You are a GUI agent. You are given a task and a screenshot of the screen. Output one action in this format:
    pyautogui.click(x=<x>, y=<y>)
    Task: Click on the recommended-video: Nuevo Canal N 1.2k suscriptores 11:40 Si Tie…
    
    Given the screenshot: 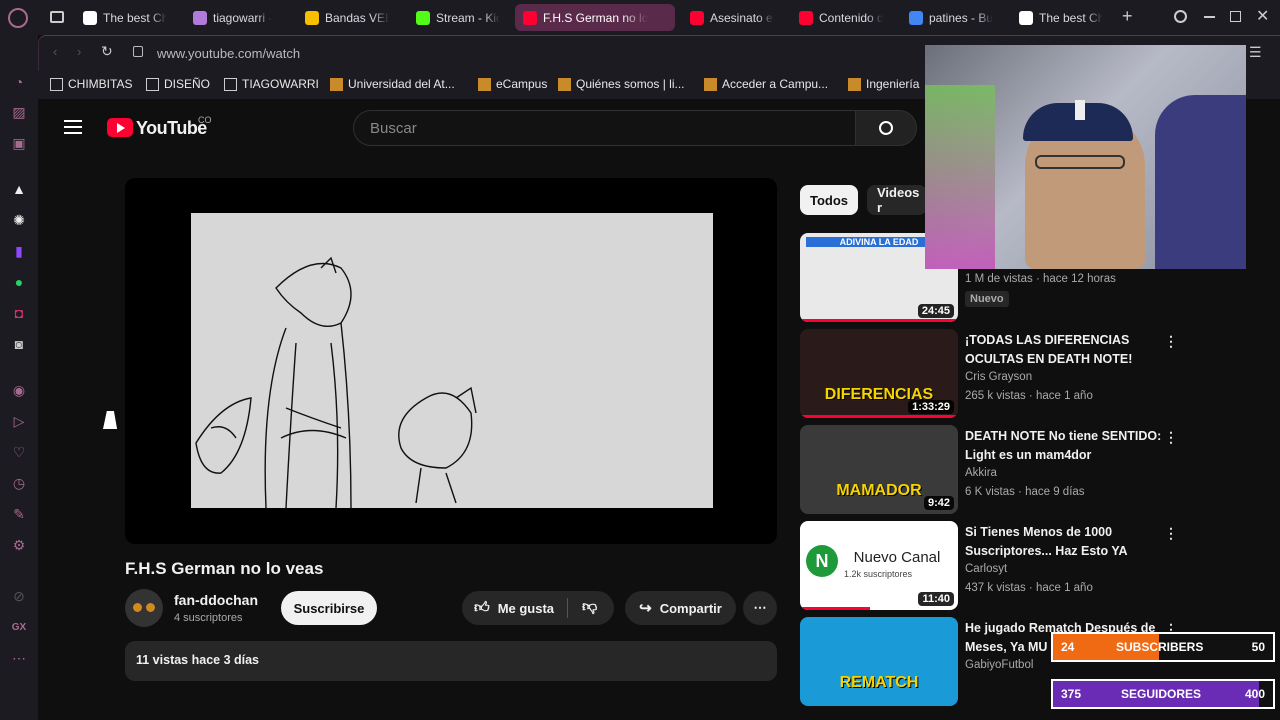 What is the action you would take?
    pyautogui.click(x=990, y=566)
    